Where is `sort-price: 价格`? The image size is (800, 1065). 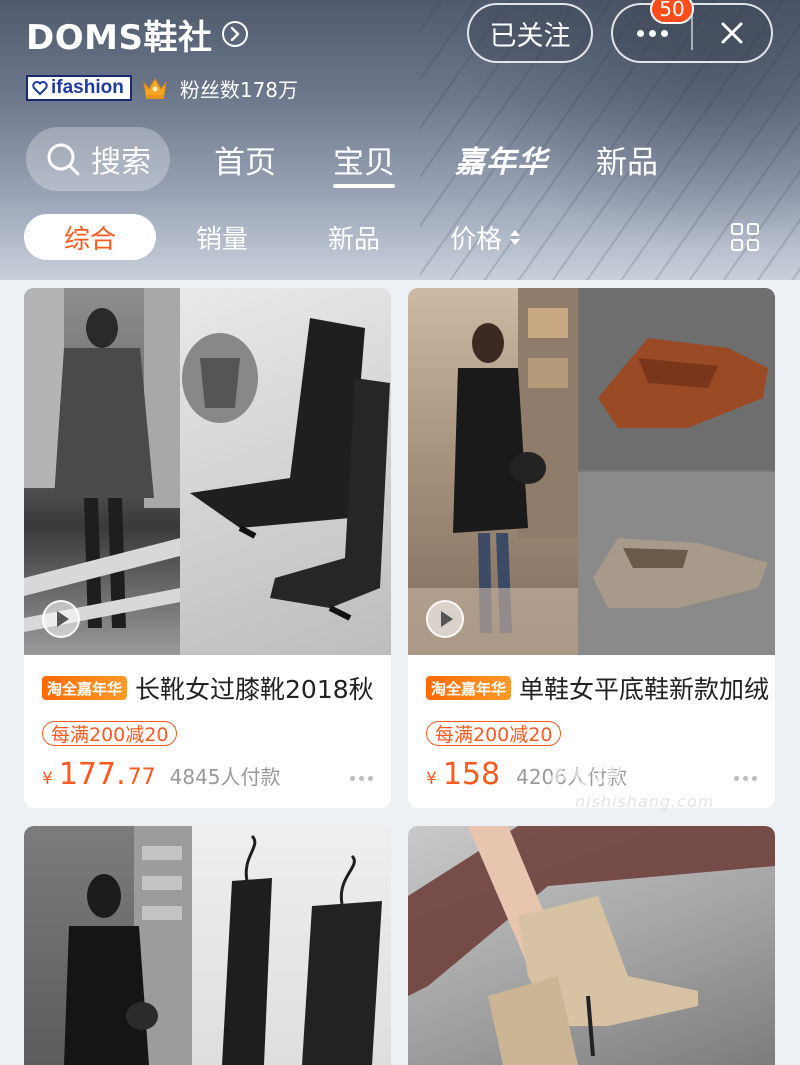 sort-price: 价格 is located at coordinates (485, 237).